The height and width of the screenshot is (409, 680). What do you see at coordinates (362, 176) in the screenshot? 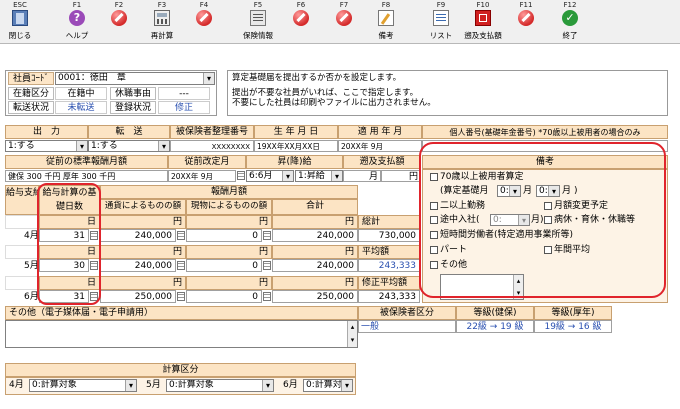
I see `retro-month-input: 月` at bounding box center [362, 176].